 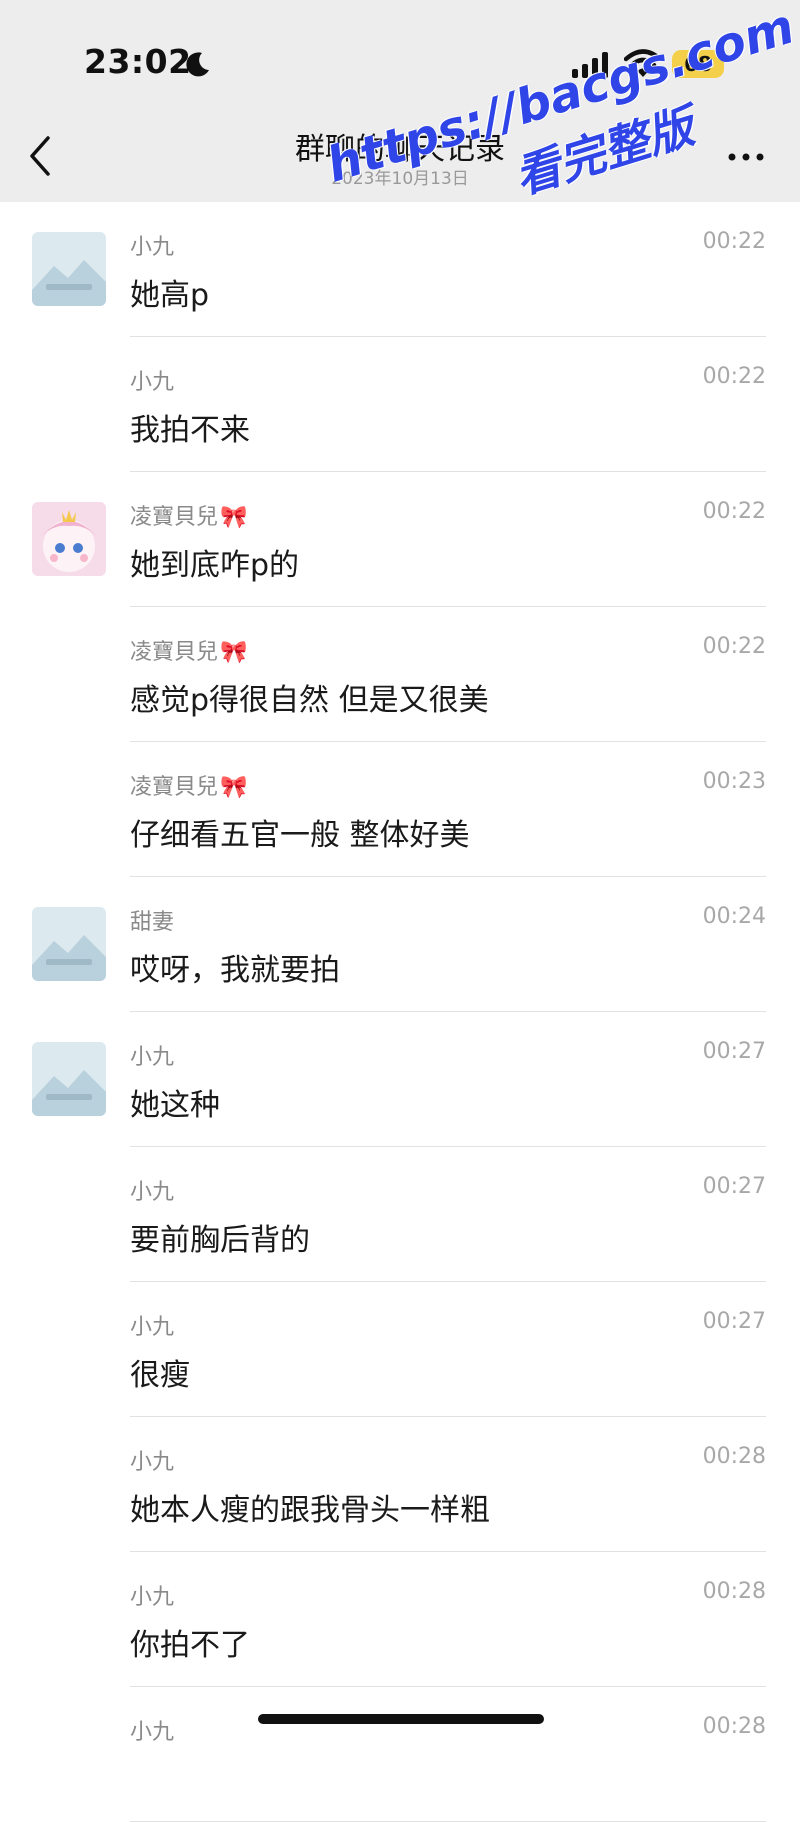 What do you see at coordinates (400, 1349) in the screenshot?
I see `message-item: 小九 00:27 很瘦` at bounding box center [400, 1349].